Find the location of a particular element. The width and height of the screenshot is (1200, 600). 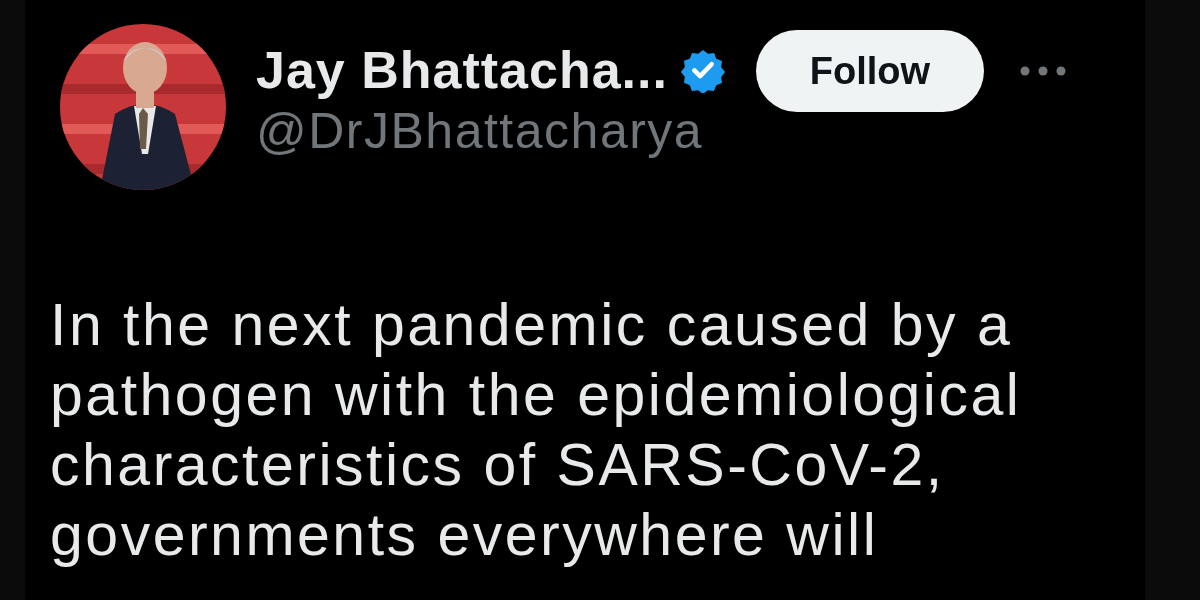

follow-button: Follow is located at coordinates (869, 71).